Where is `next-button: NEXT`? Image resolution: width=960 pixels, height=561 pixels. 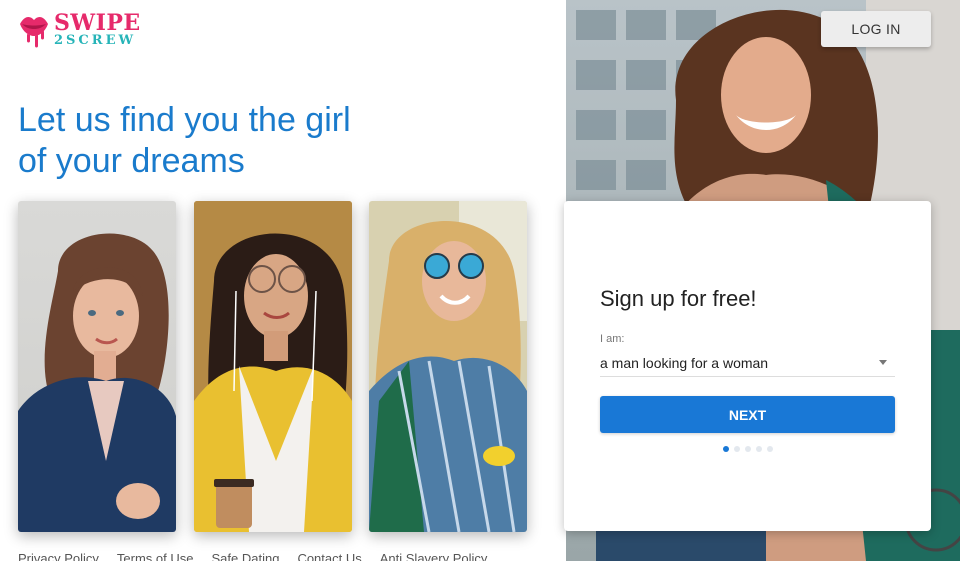
next-button: NEXT is located at coordinates (747, 414).